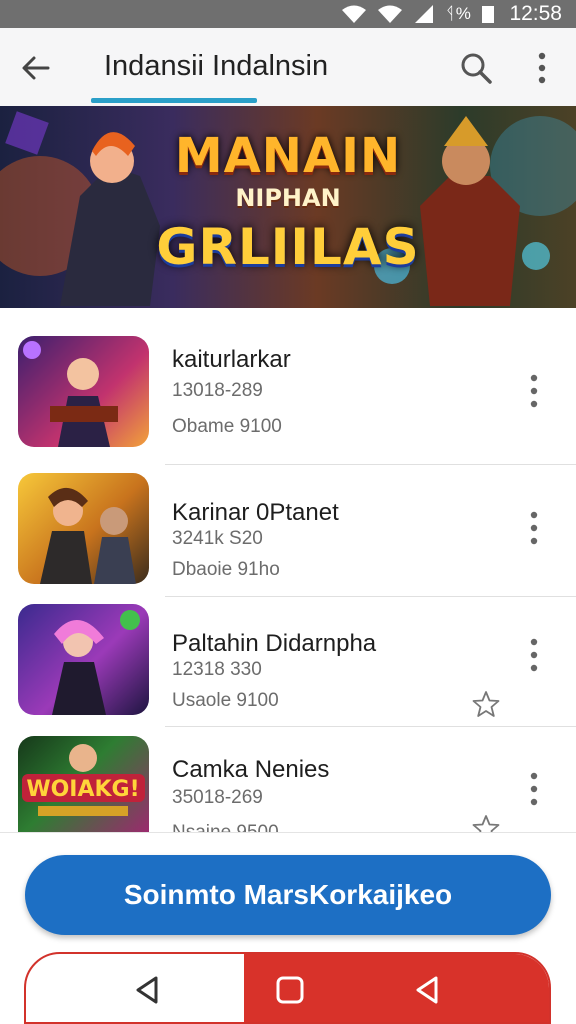  What do you see at coordinates (227, 426) in the screenshot?
I see `item-meta: Obame 9100` at bounding box center [227, 426].